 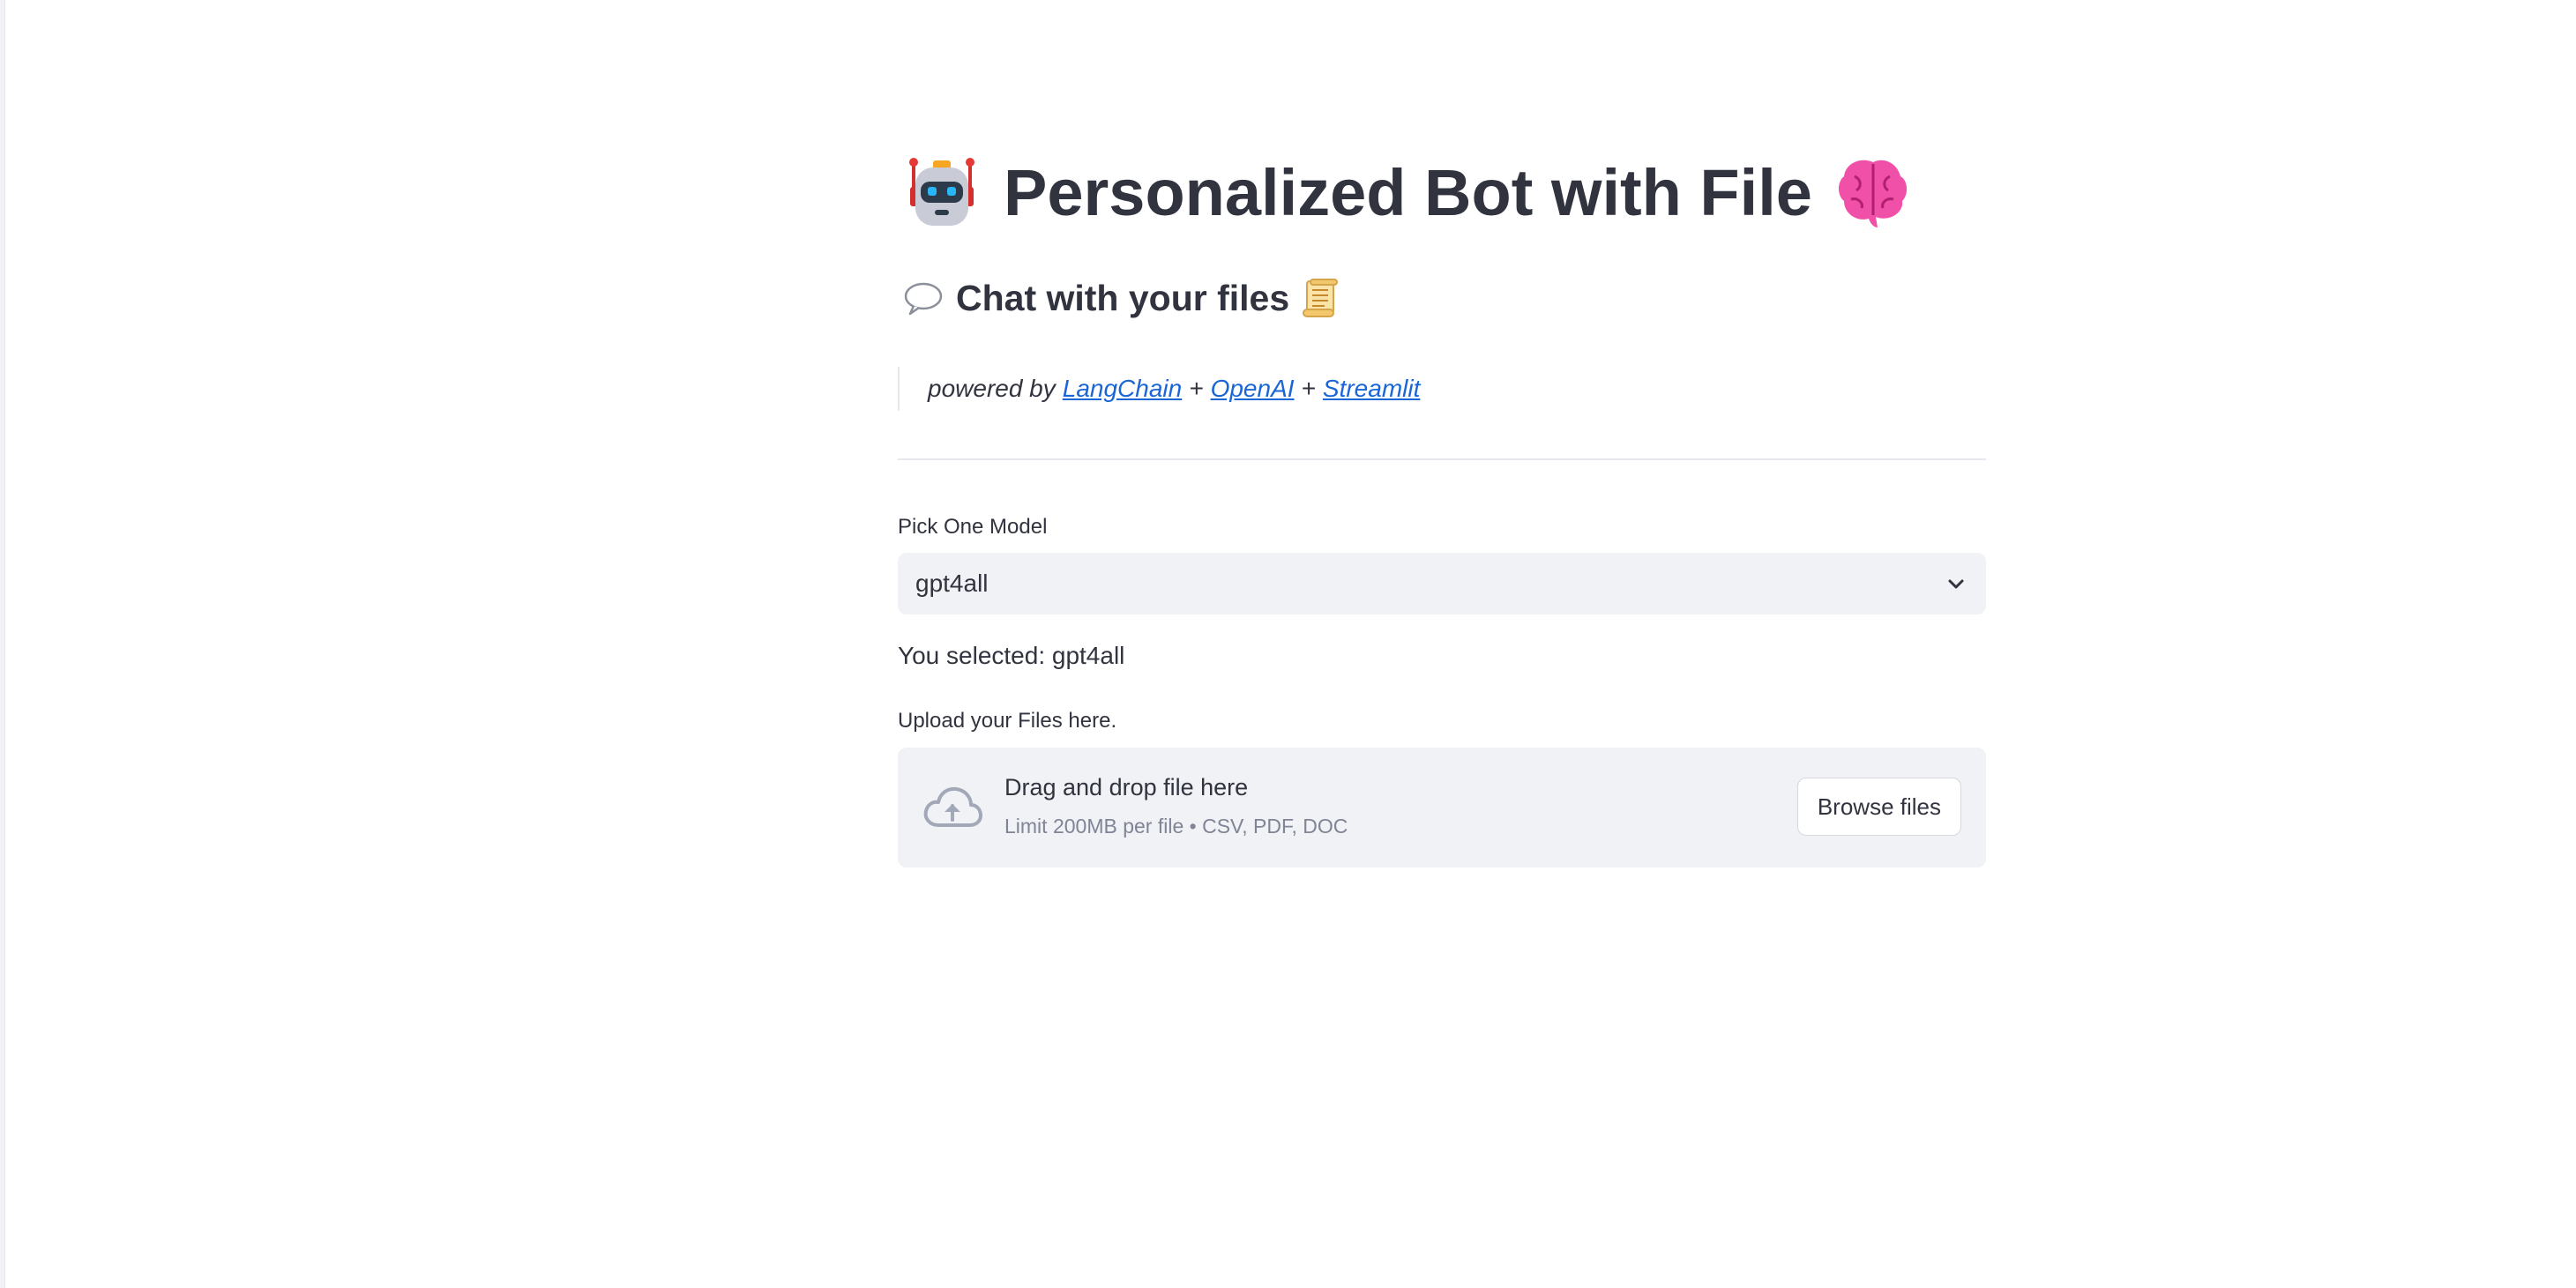 What do you see at coordinates (1176, 827) in the screenshot?
I see `dropzone-limit-text: Limit 200MB per file • CSV, PDF, DOC` at bounding box center [1176, 827].